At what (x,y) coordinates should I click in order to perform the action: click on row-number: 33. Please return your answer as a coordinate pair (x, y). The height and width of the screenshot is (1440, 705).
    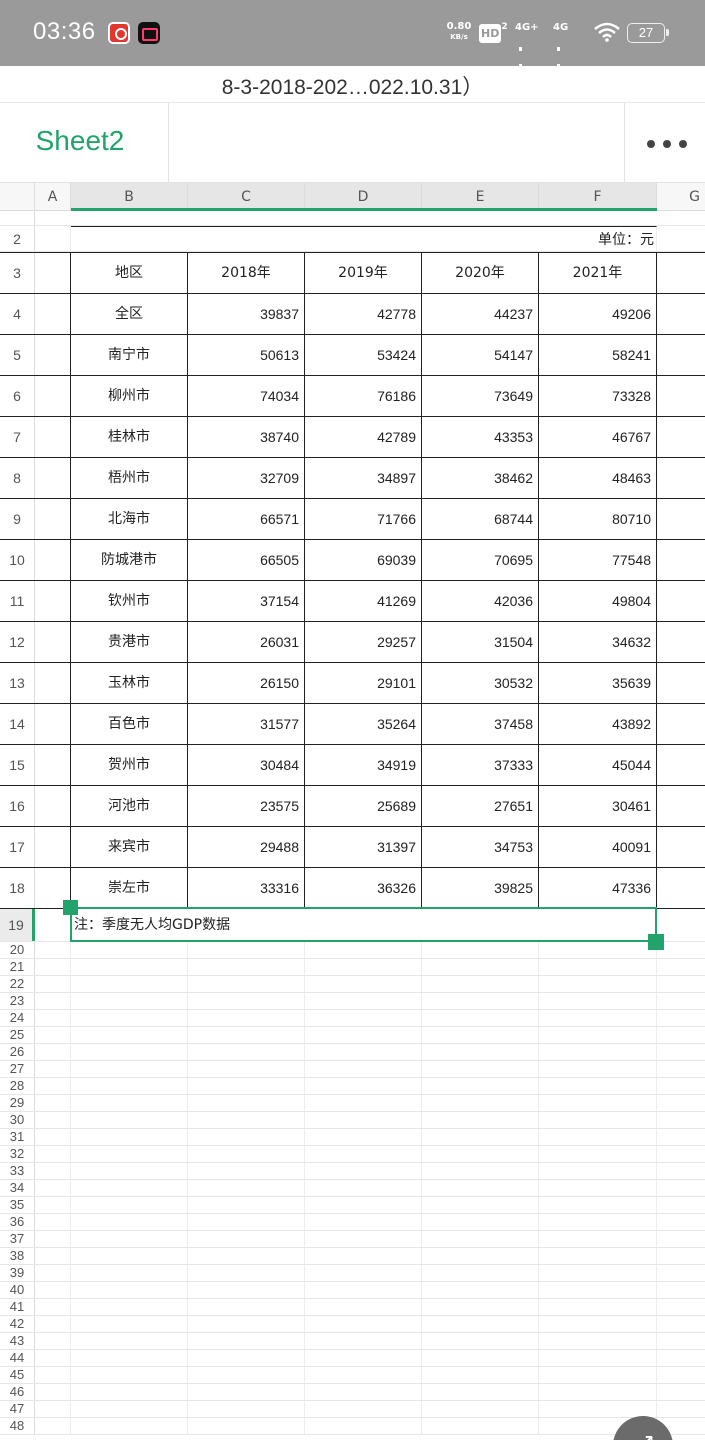
    Looking at the image, I should click on (17, 1171).